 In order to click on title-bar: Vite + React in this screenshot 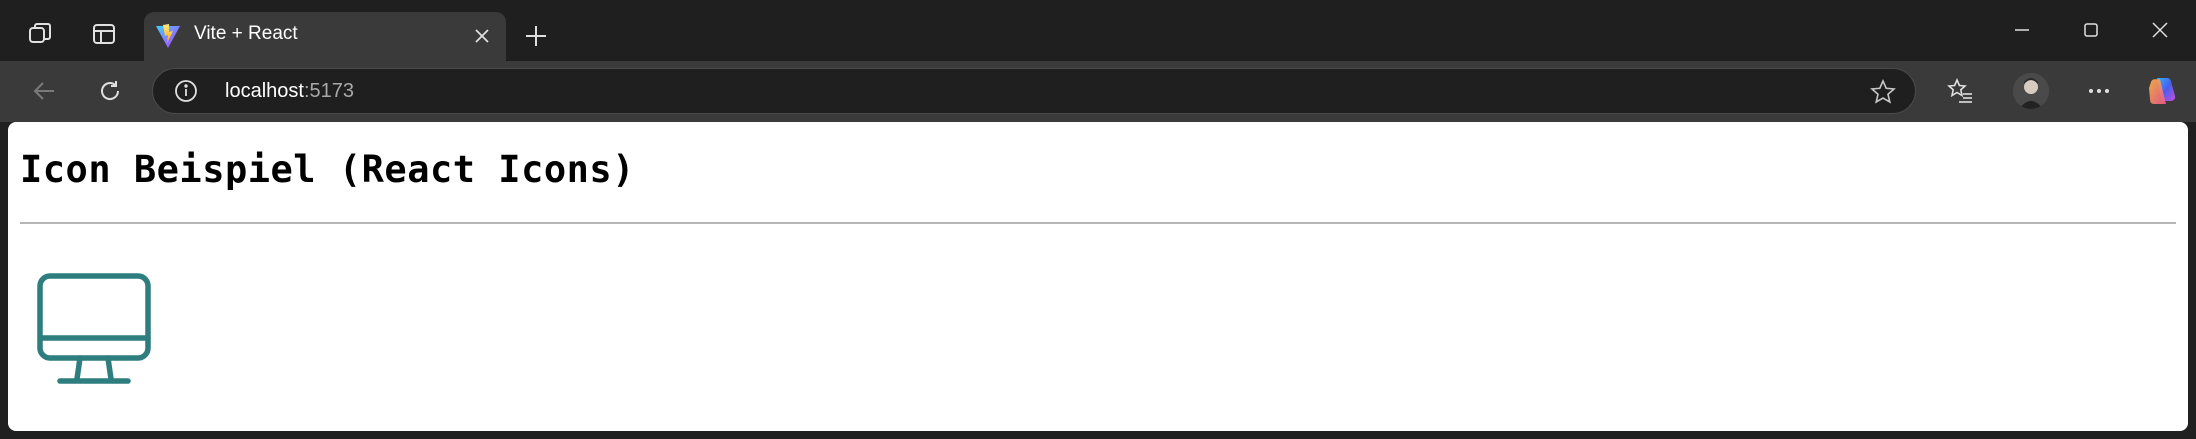, I will do `click(1098, 30)`.